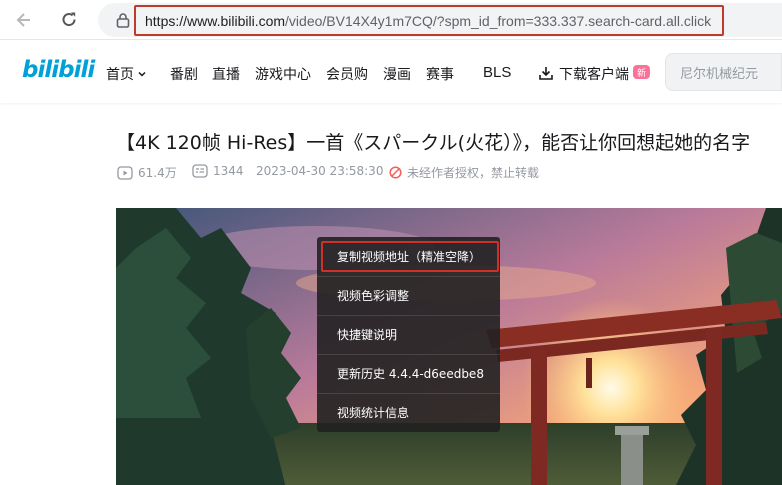  Describe the element at coordinates (594, 74) in the screenshot. I see `download-client-link: 下载客户端` at that location.